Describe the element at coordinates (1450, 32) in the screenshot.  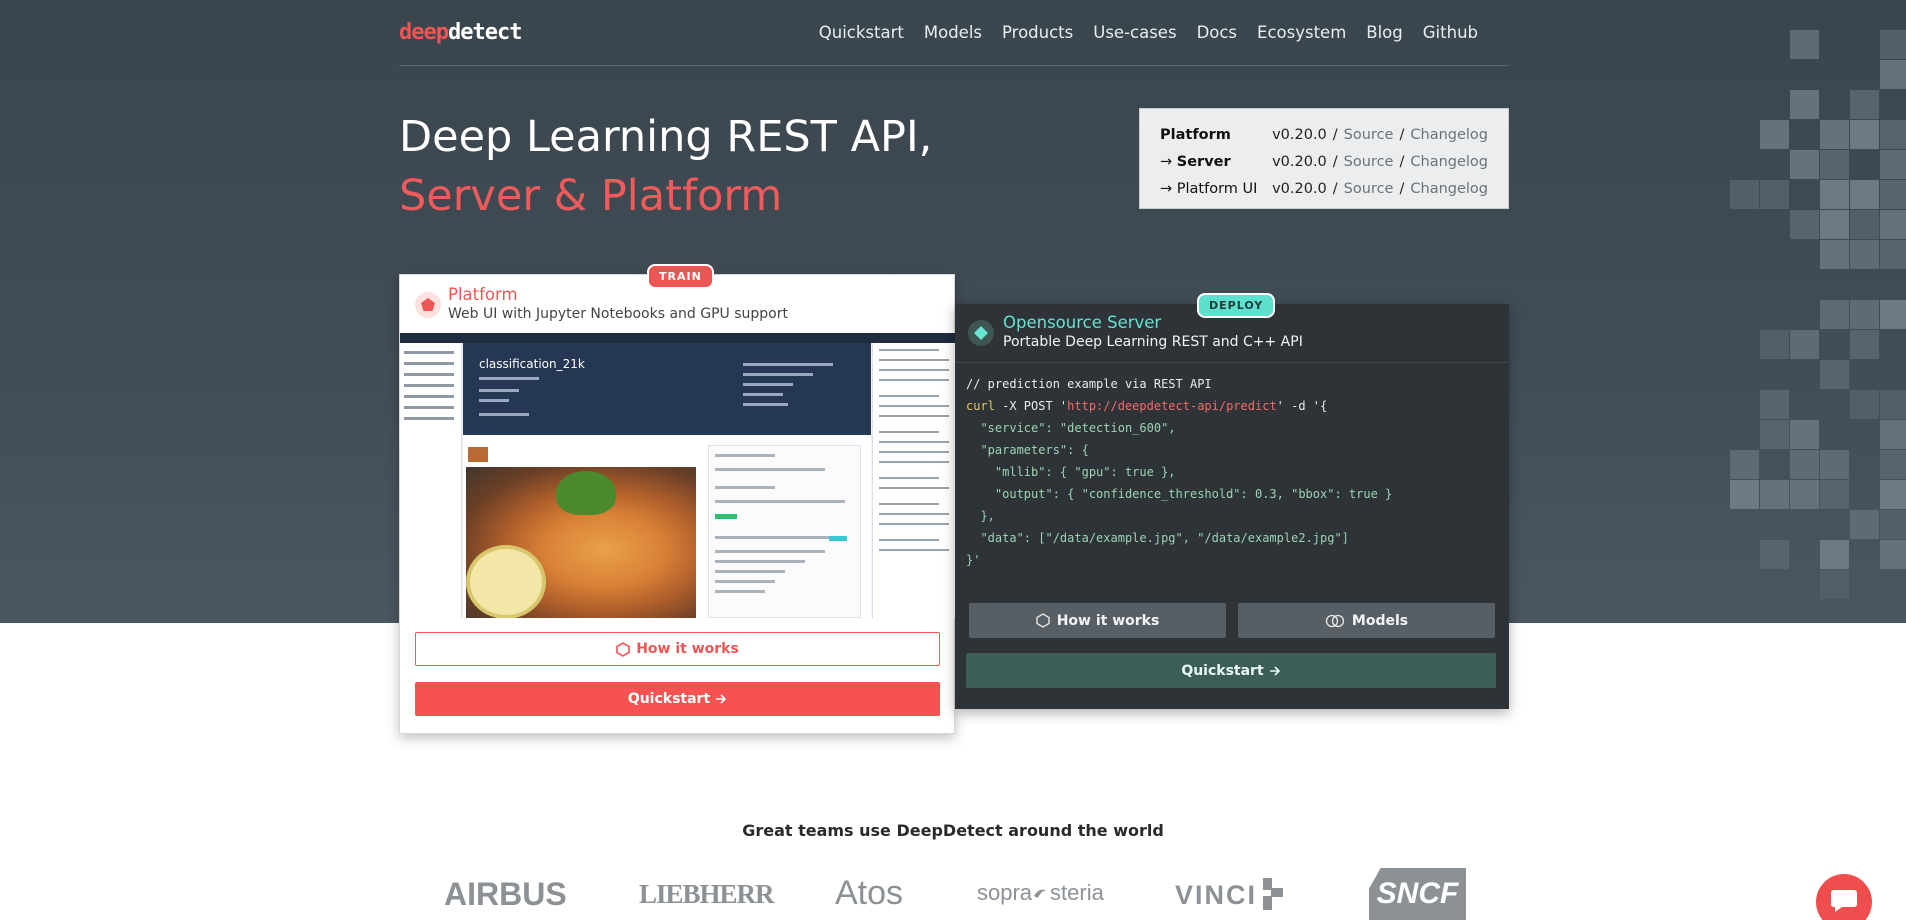
I see `nav-github: Github` at that location.